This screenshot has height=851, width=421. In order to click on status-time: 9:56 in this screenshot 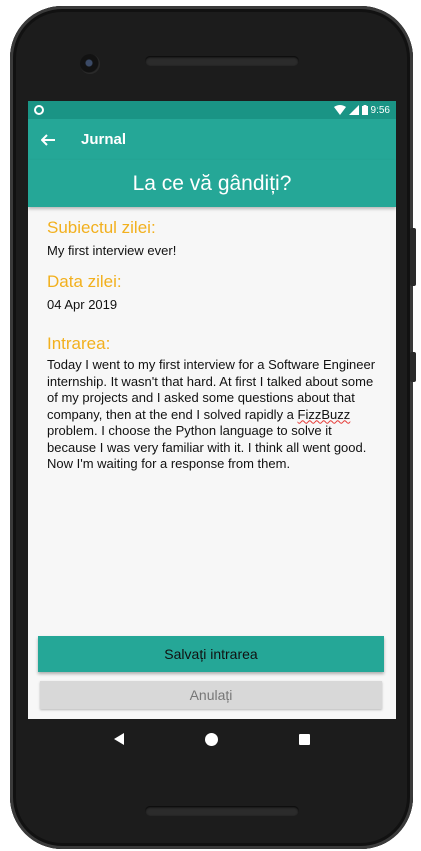, I will do `click(380, 110)`.